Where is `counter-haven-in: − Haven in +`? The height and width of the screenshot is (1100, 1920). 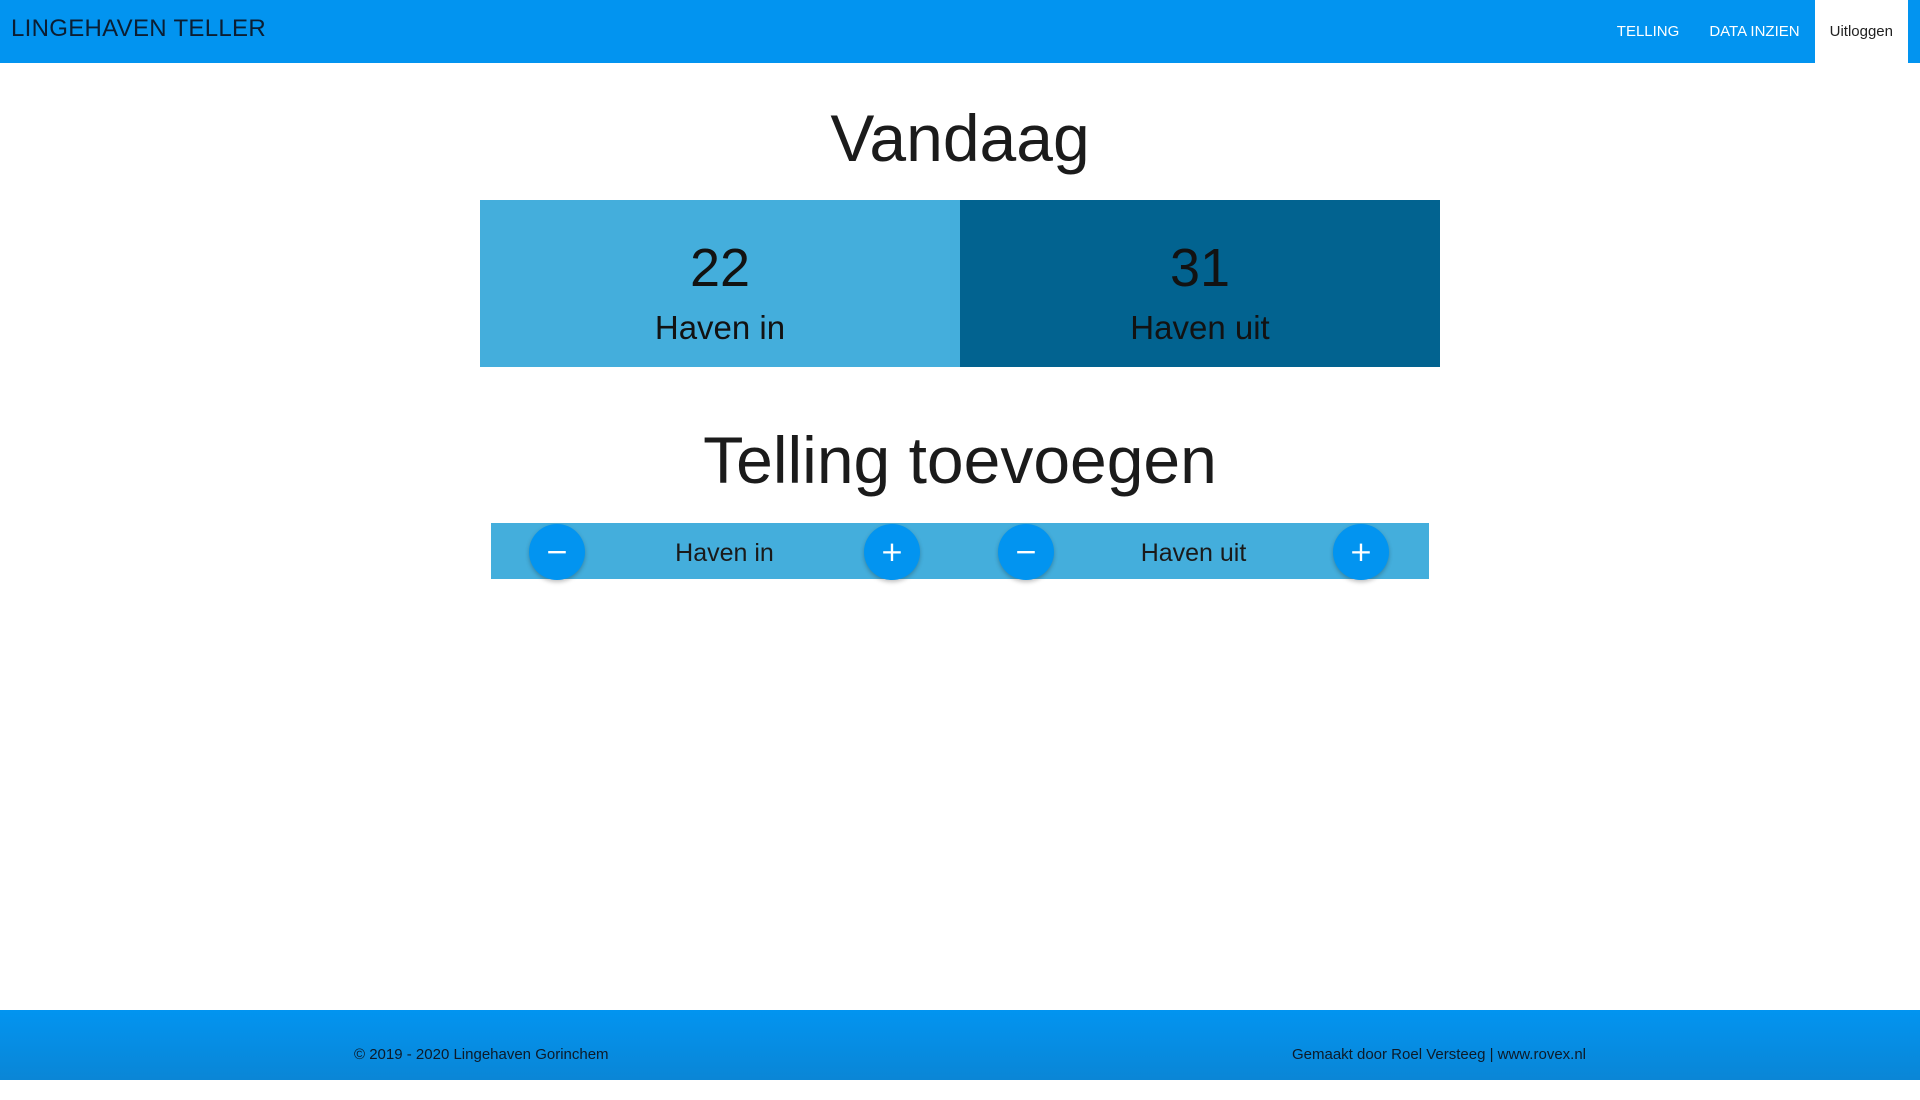
counter-haven-in: − Haven in + is located at coordinates (750, 551).